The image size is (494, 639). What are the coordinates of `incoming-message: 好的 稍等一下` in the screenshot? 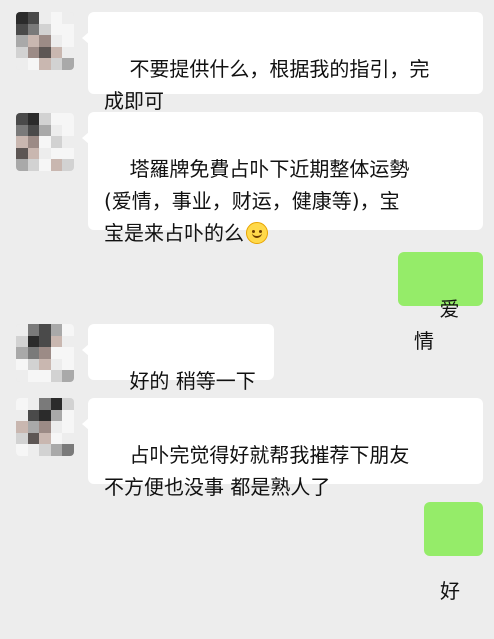 It's located at (178, 358).